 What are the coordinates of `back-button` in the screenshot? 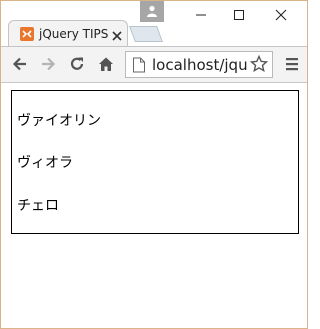 It's located at (20, 64).